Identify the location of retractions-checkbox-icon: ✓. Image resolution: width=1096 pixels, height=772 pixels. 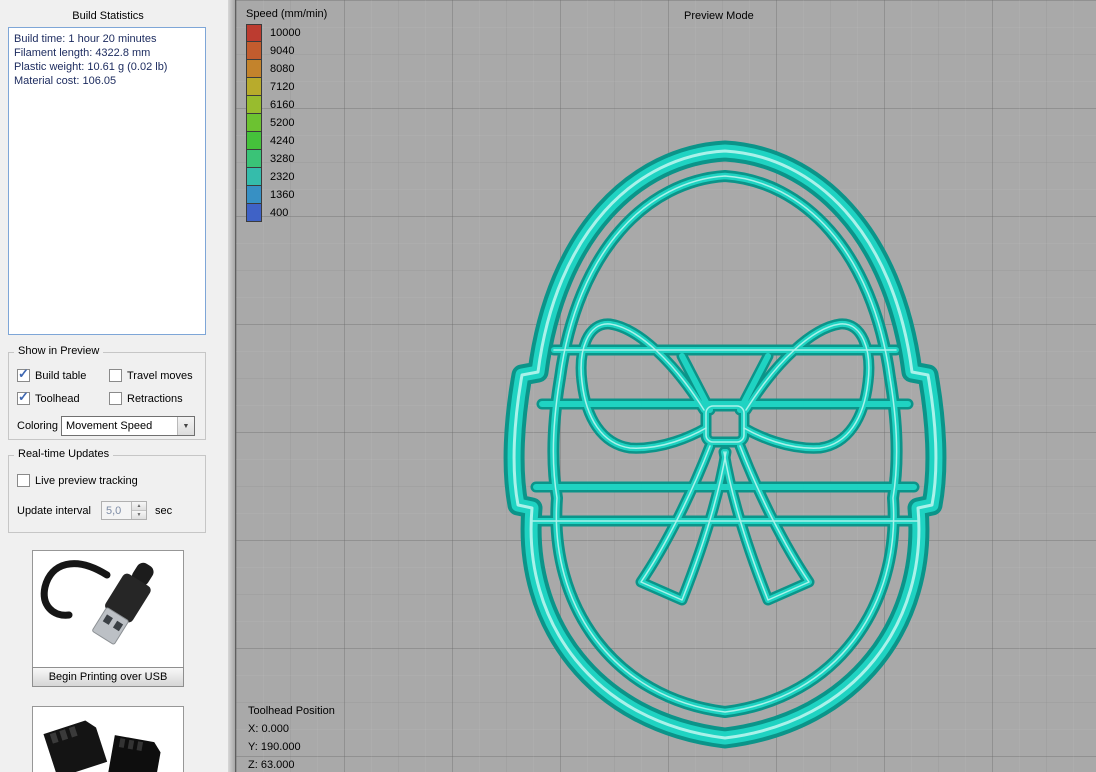
(115, 398).